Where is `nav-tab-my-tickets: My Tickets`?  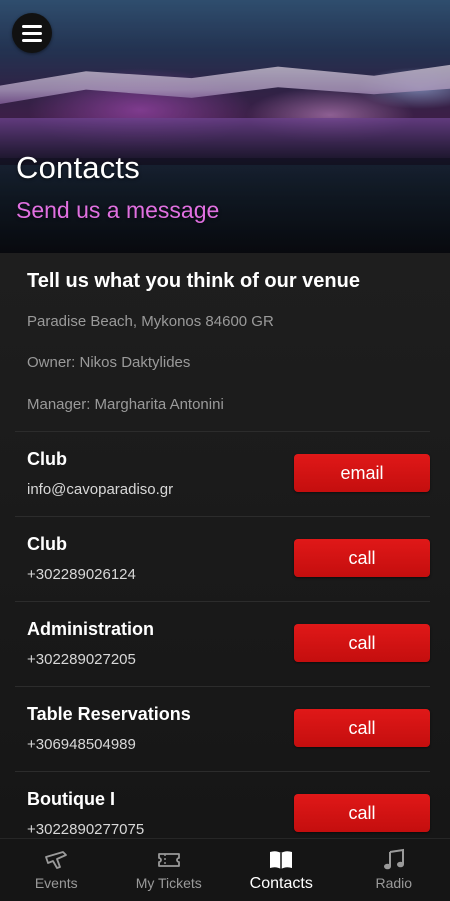 nav-tab-my-tickets: My Tickets is located at coordinates (169, 870).